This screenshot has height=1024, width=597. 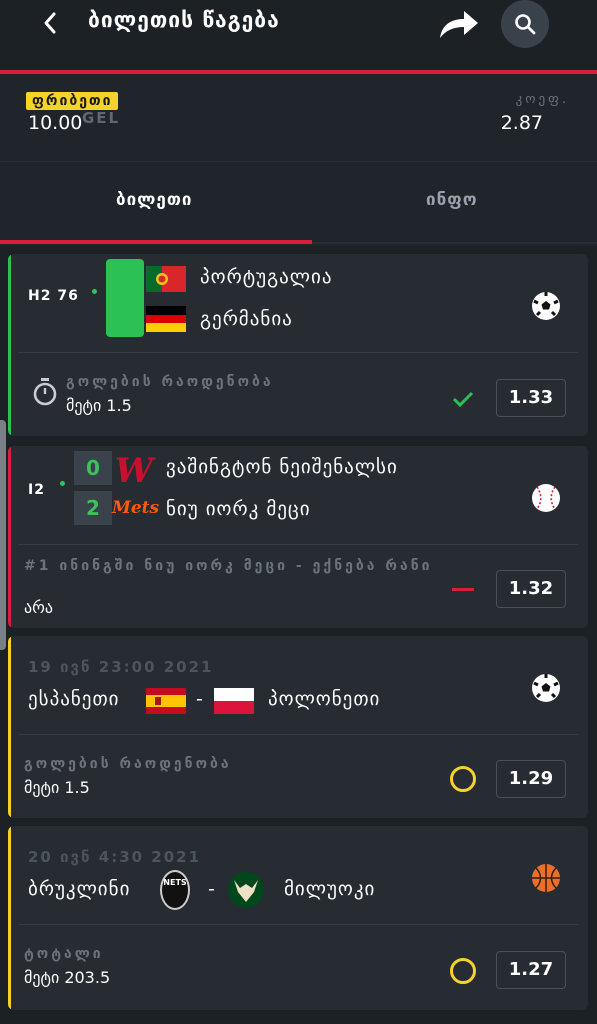 What do you see at coordinates (282, 467) in the screenshot?
I see `team-home: ვაშინგტონ ნეიშენალსი` at bounding box center [282, 467].